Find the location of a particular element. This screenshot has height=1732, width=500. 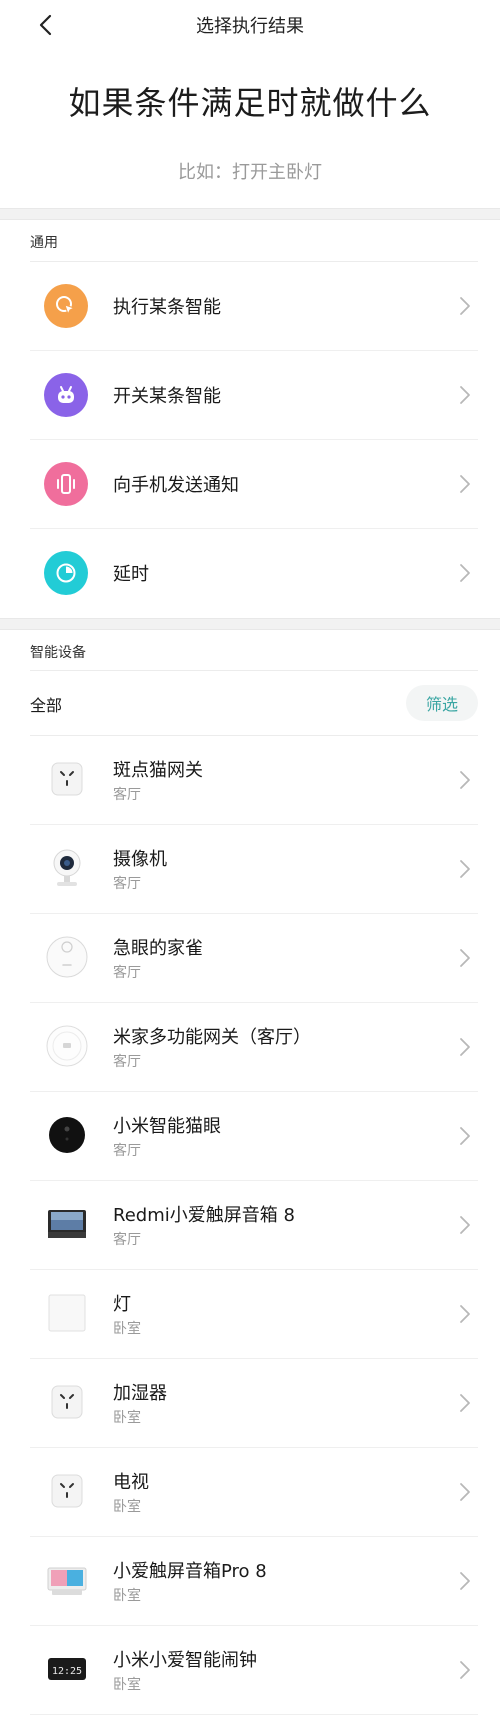

hero-title: 如果条件满足时就做什么 is located at coordinates (250, 103).